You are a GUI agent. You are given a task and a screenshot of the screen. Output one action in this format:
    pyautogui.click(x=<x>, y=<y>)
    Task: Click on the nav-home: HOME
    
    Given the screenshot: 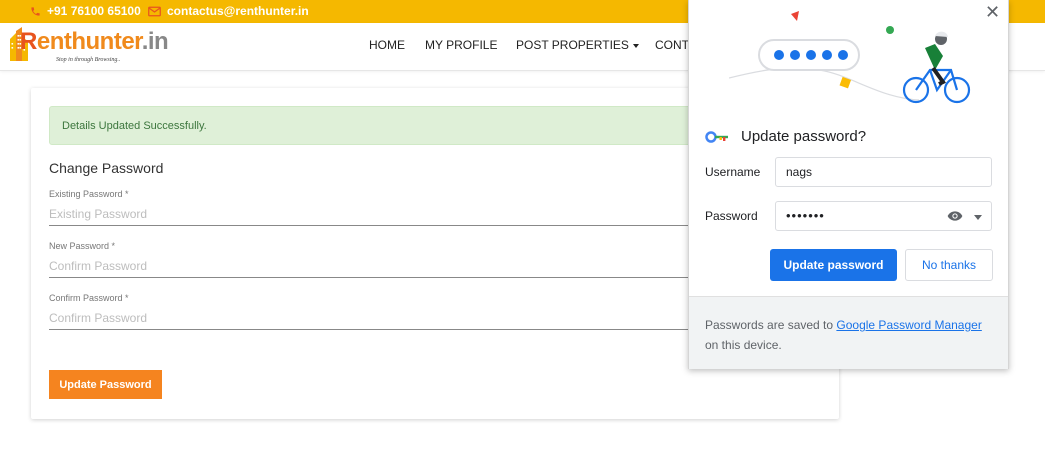 What is the action you would take?
    pyautogui.click(x=387, y=45)
    